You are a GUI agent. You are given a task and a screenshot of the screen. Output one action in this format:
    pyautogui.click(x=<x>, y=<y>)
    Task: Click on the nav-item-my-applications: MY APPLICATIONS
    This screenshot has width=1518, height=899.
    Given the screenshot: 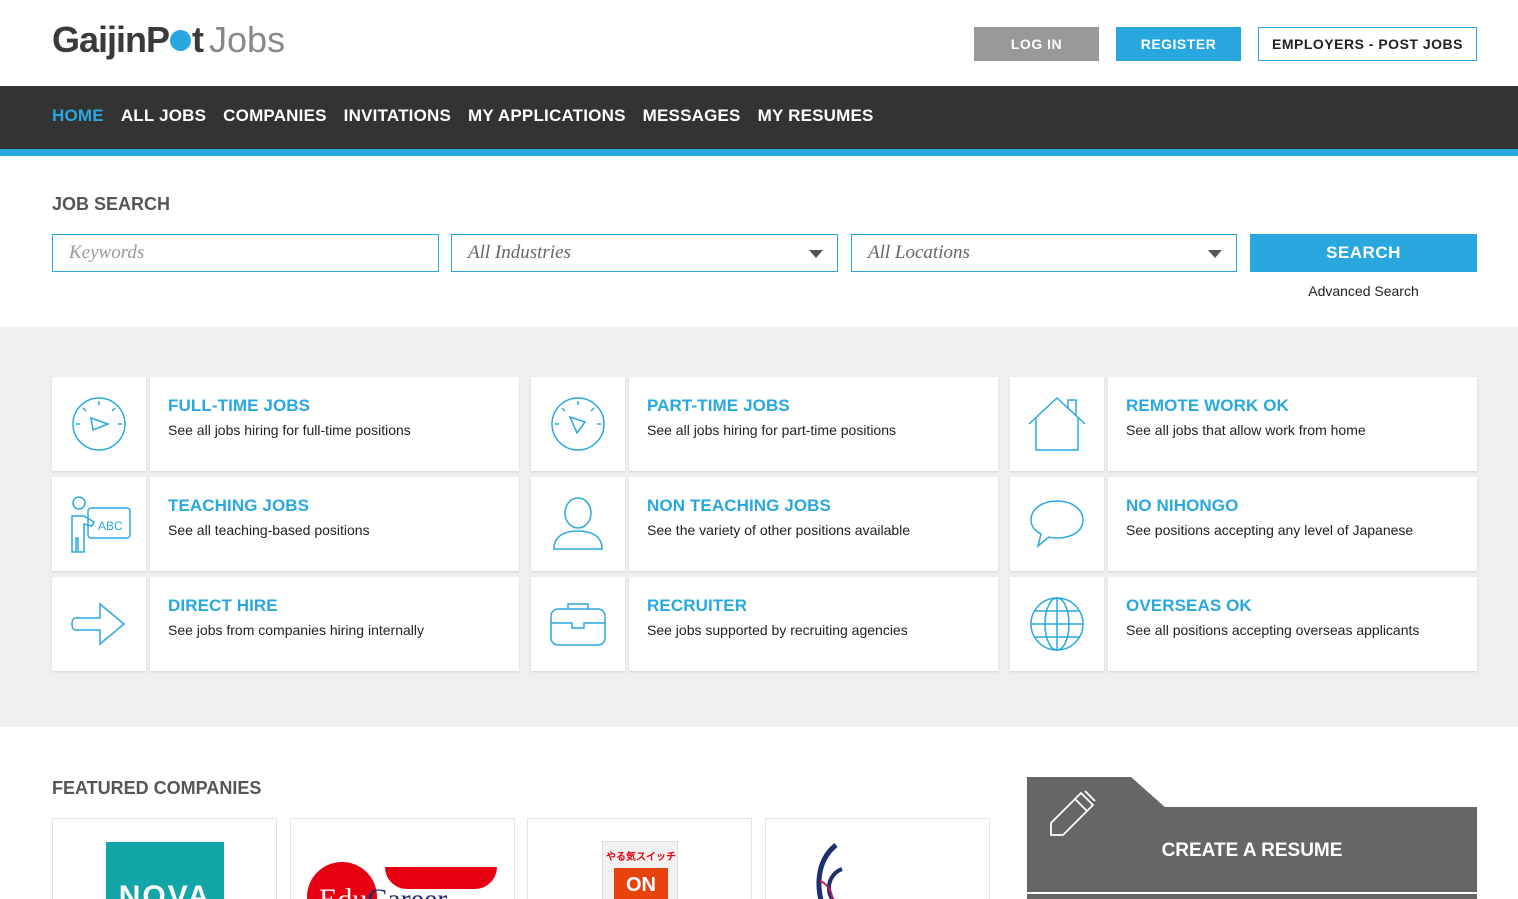 What is the action you would take?
    pyautogui.click(x=547, y=116)
    